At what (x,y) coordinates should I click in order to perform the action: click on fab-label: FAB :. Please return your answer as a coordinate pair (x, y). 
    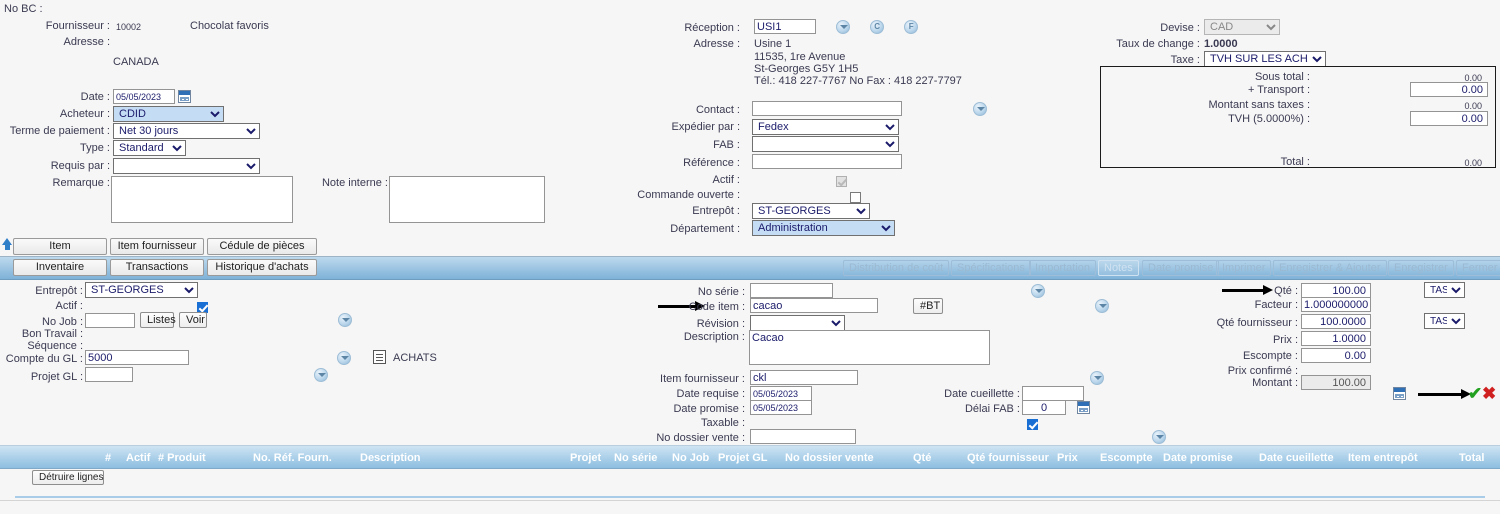
    Looking at the image, I should click on (726, 145).